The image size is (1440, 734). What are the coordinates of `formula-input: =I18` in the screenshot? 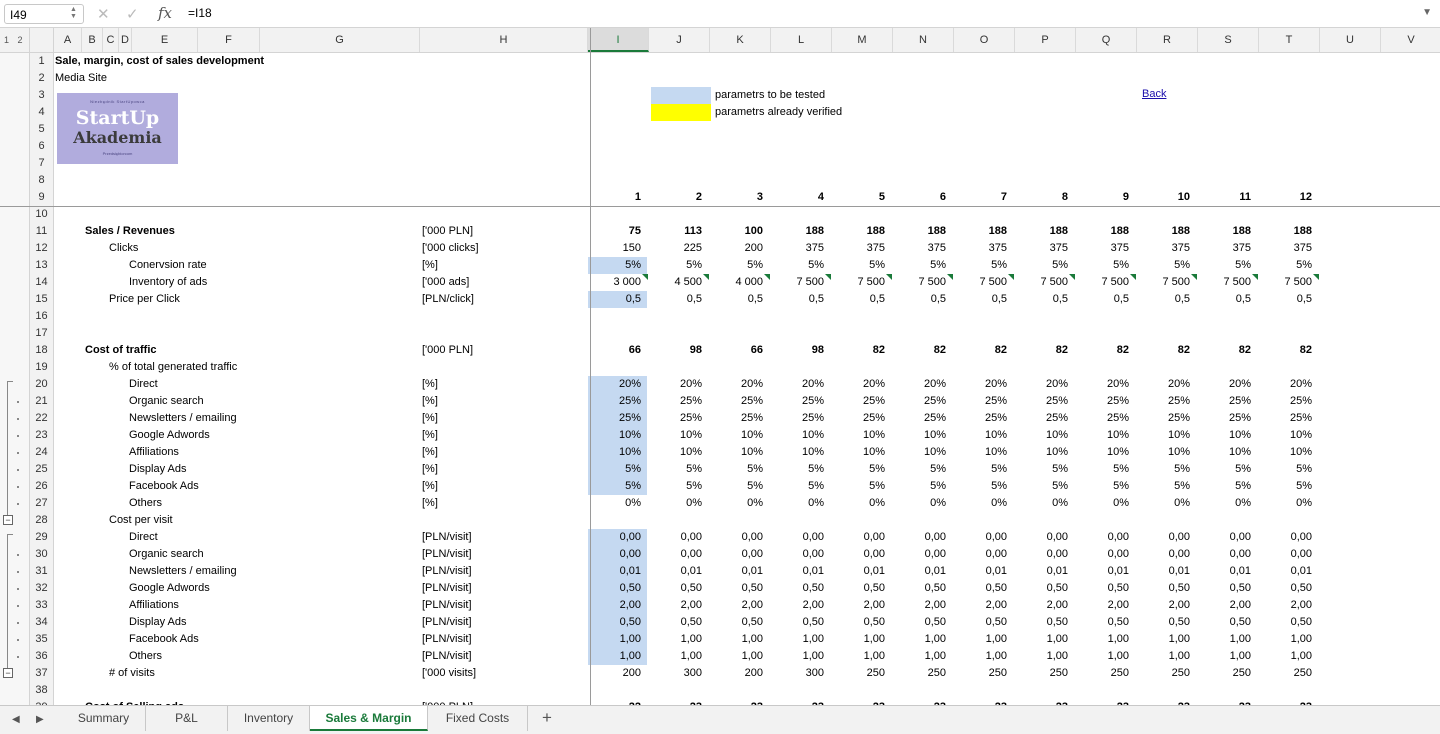 It's located at (200, 13).